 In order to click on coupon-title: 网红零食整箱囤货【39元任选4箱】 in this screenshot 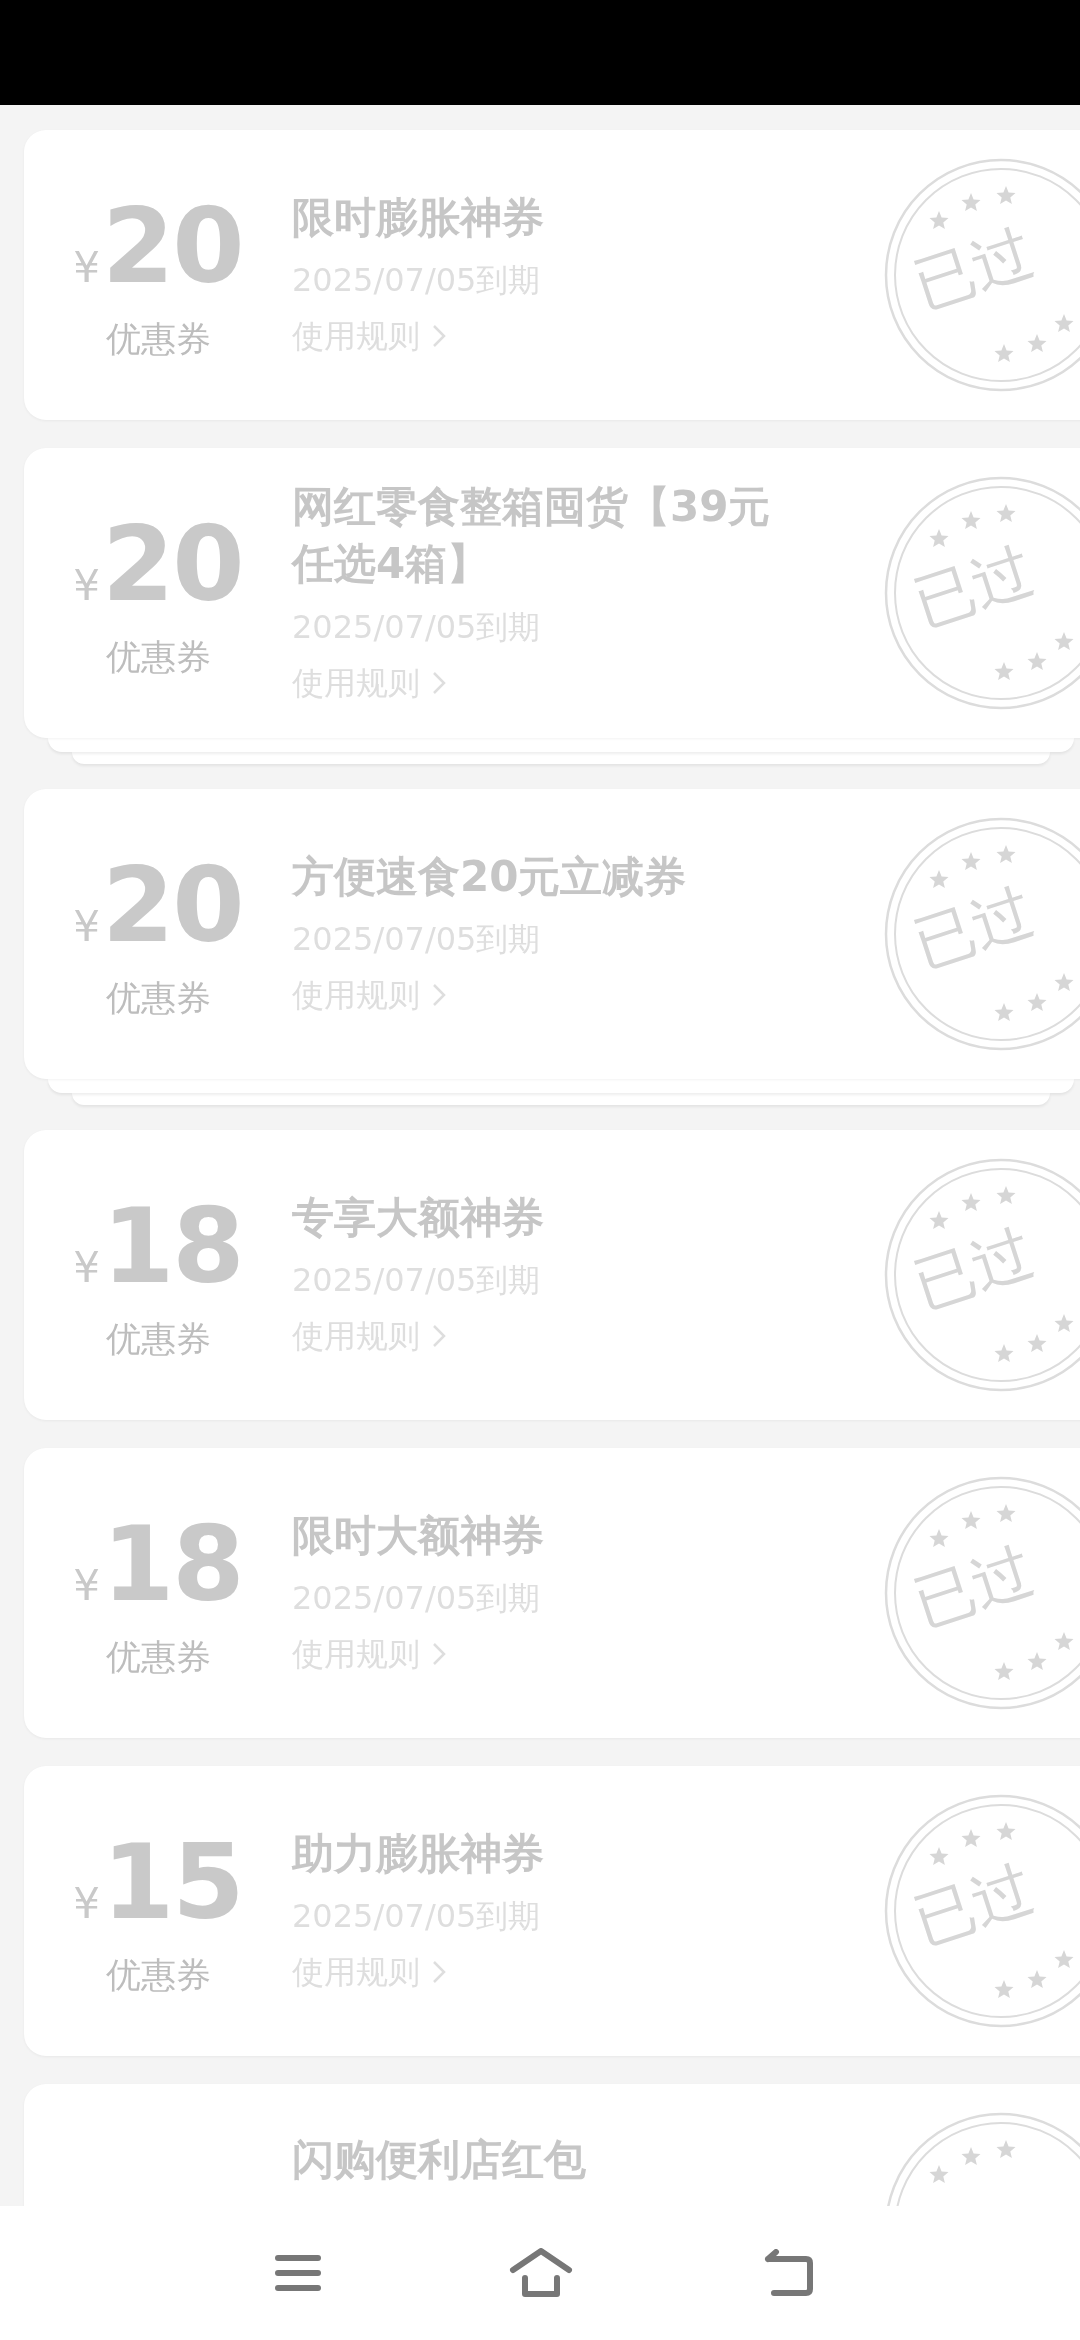, I will do `click(532, 535)`.